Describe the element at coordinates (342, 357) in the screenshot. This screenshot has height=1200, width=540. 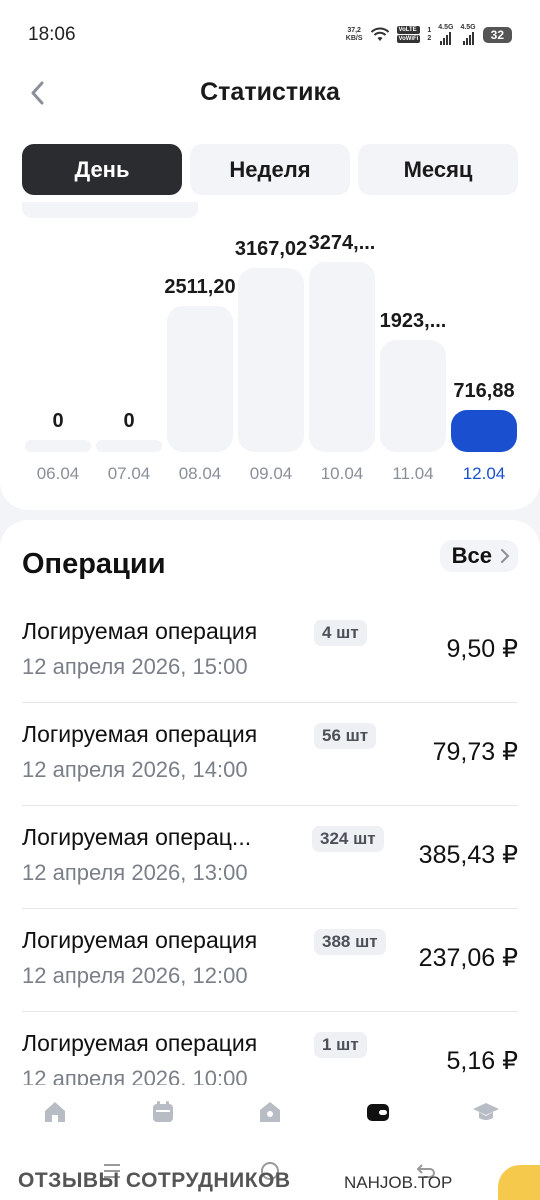
I see `chart-bar-10.04` at that location.